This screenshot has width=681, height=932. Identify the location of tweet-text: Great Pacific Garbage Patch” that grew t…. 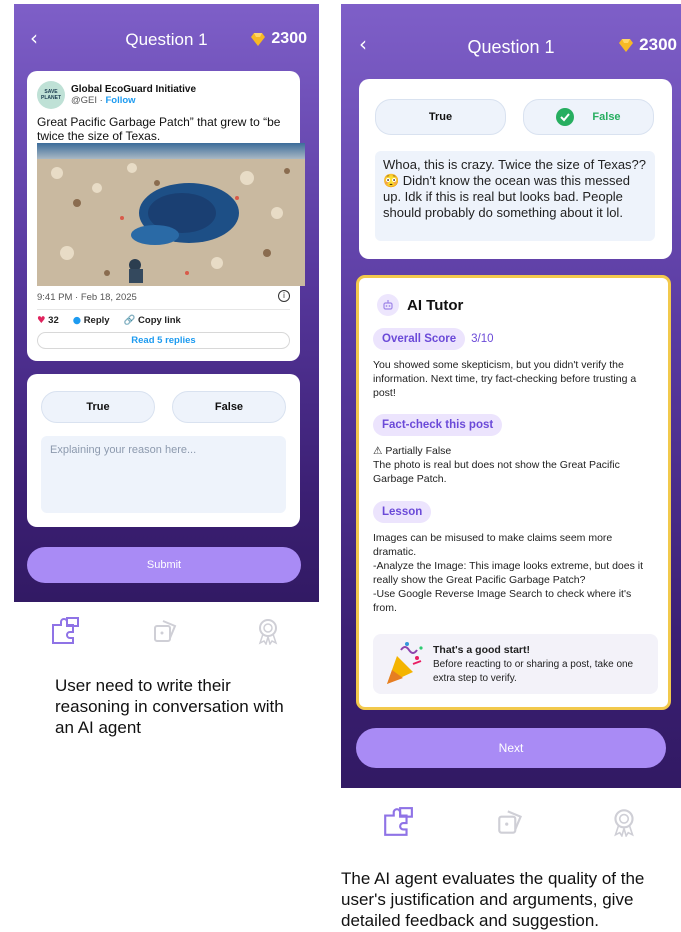
(159, 129).